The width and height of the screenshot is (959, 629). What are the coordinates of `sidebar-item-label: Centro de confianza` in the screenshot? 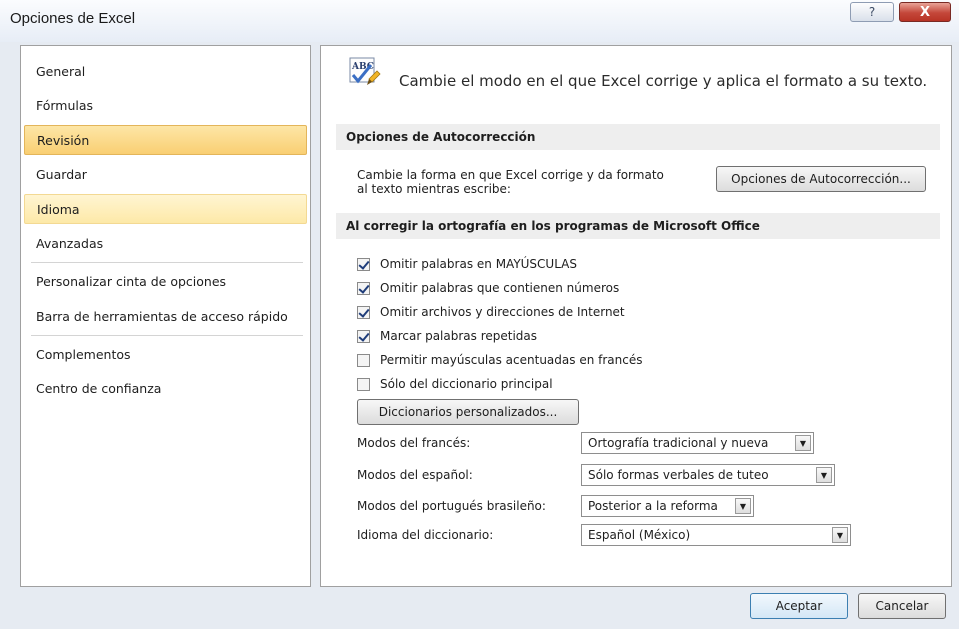 It's located at (99, 388).